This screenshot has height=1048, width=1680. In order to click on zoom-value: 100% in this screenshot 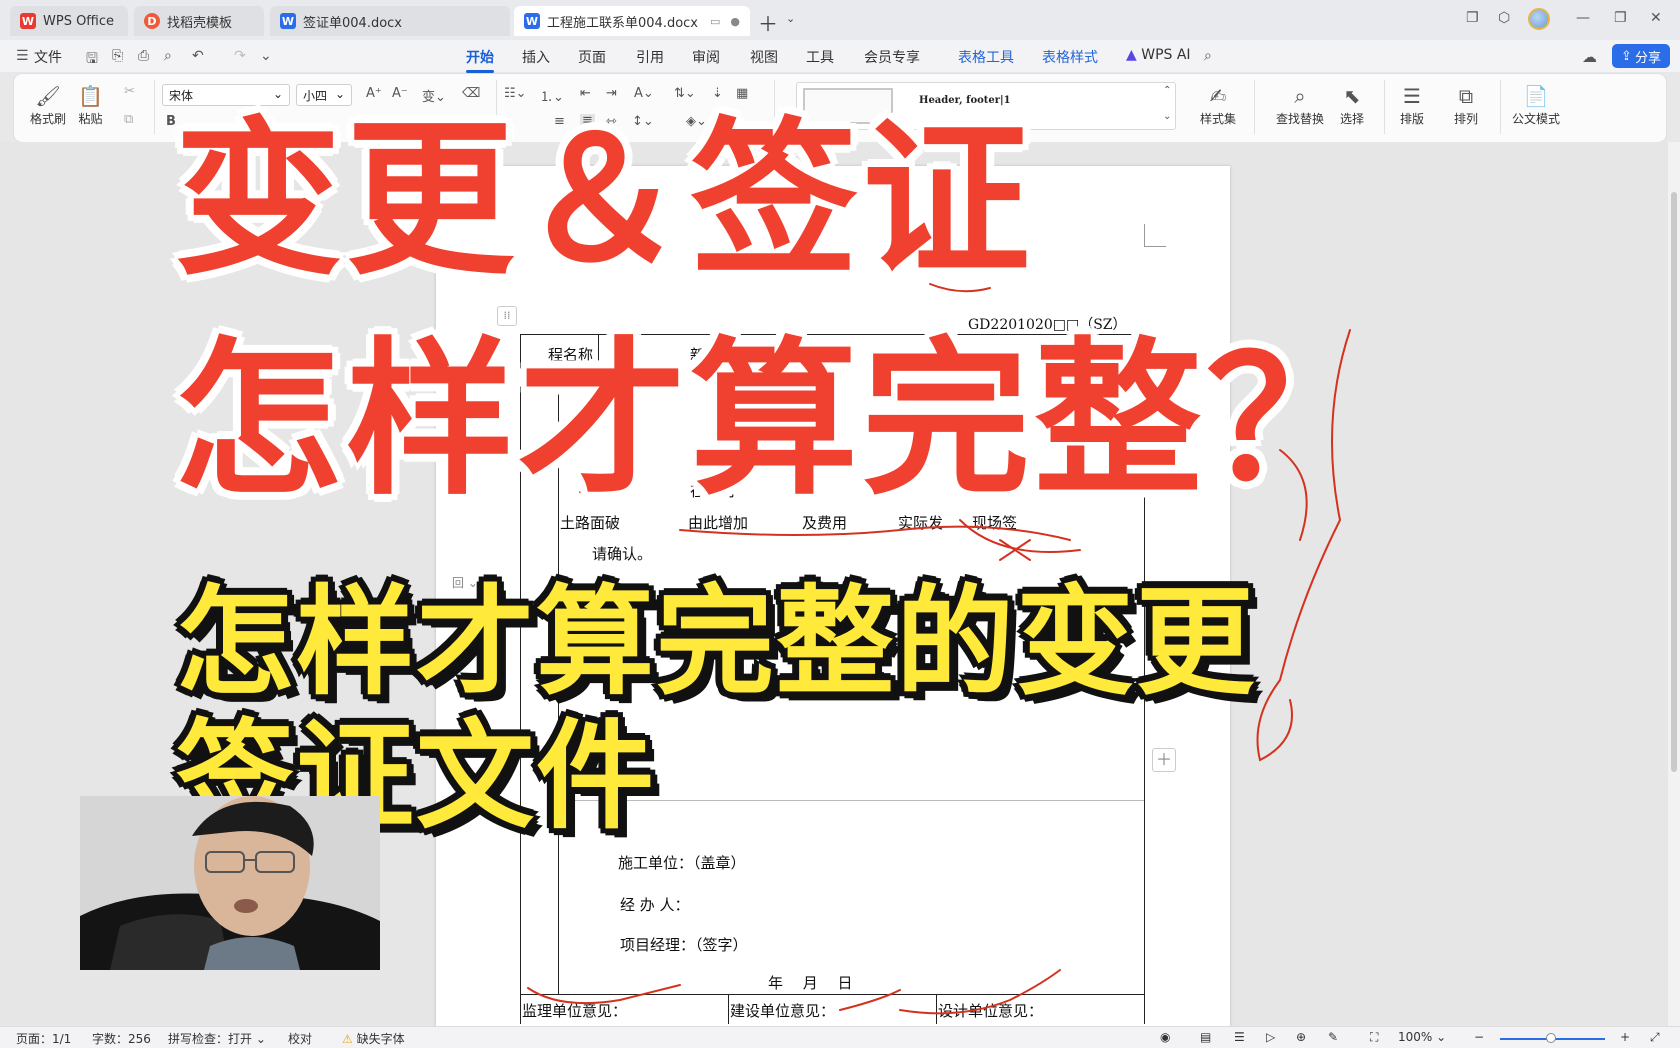, I will do `click(1415, 1037)`.